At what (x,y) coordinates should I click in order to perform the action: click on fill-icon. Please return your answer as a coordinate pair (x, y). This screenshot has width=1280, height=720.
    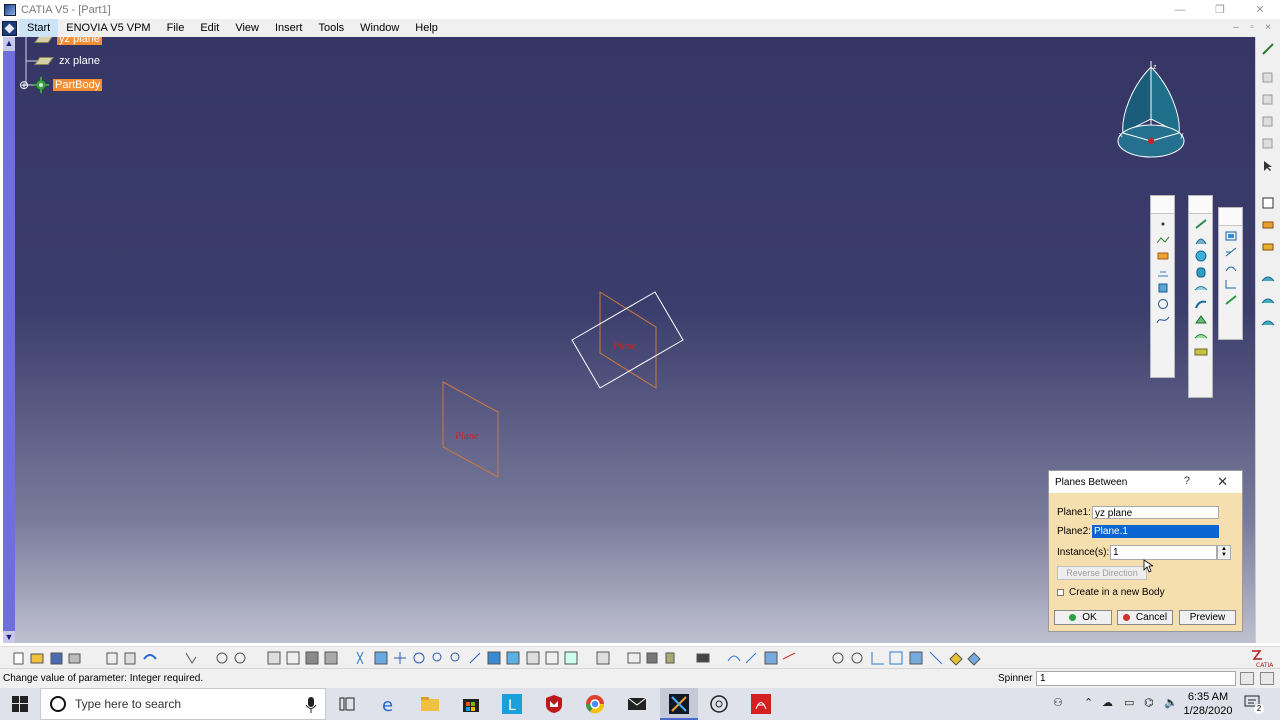
    Looking at the image, I should click on (1201, 320).